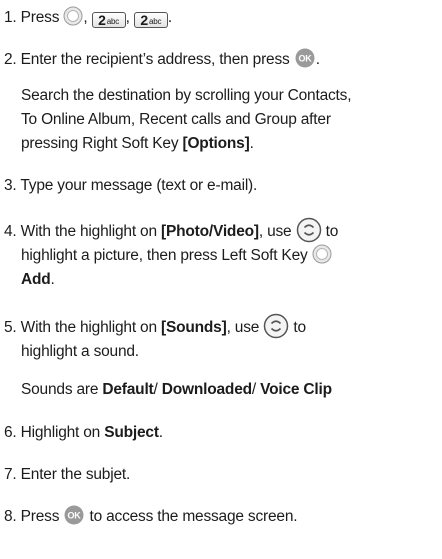  I want to click on step-3: 3. Type your message (text or e-mail)., so click(131, 185).